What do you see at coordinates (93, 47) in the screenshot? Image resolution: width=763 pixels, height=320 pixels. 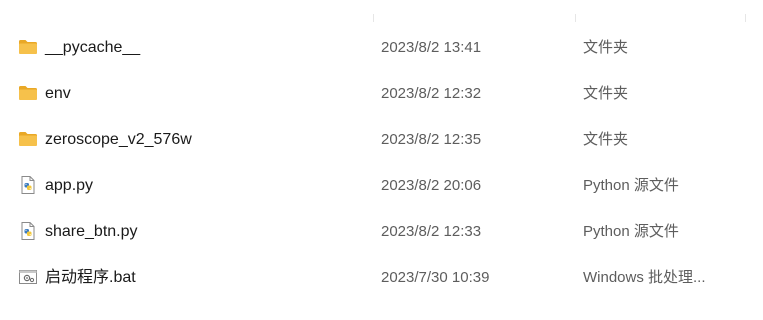 I see `file-name: __pycache__` at bounding box center [93, 47].